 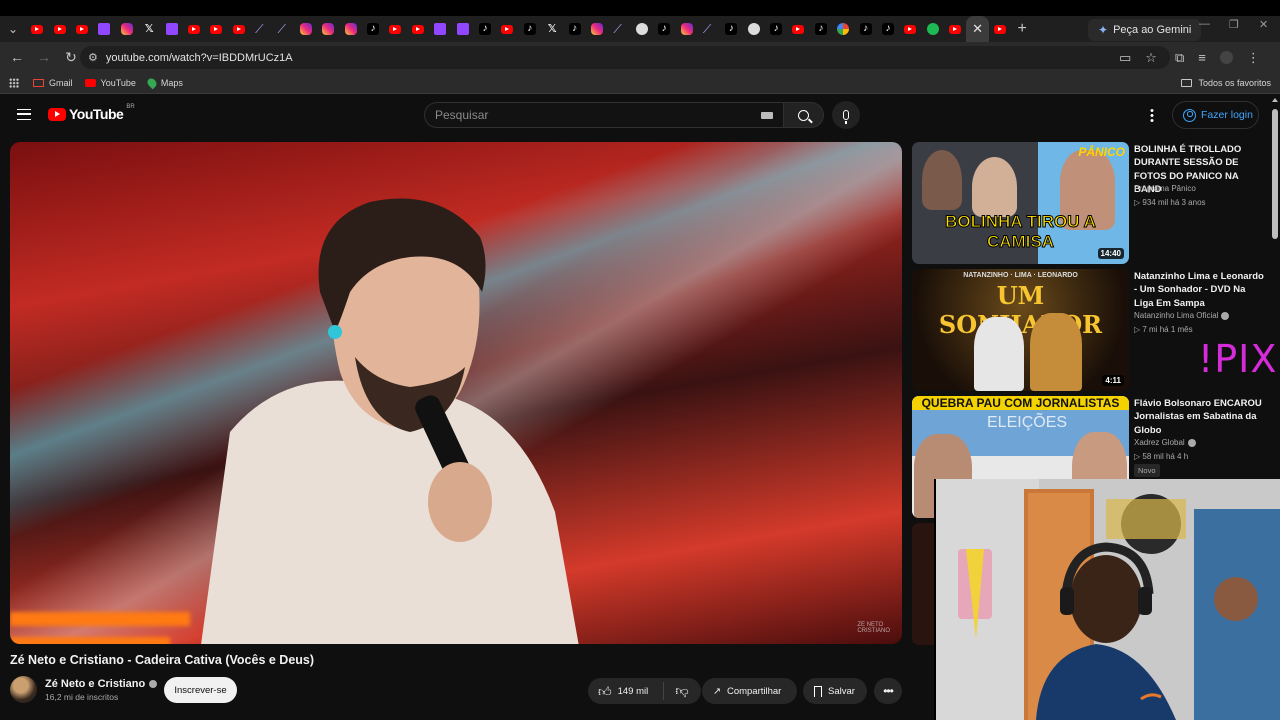 What do you see at coordinates (1152, 115) in the screenshot?
I see `settings-menu-icon` at bounding box center [1152, 115].